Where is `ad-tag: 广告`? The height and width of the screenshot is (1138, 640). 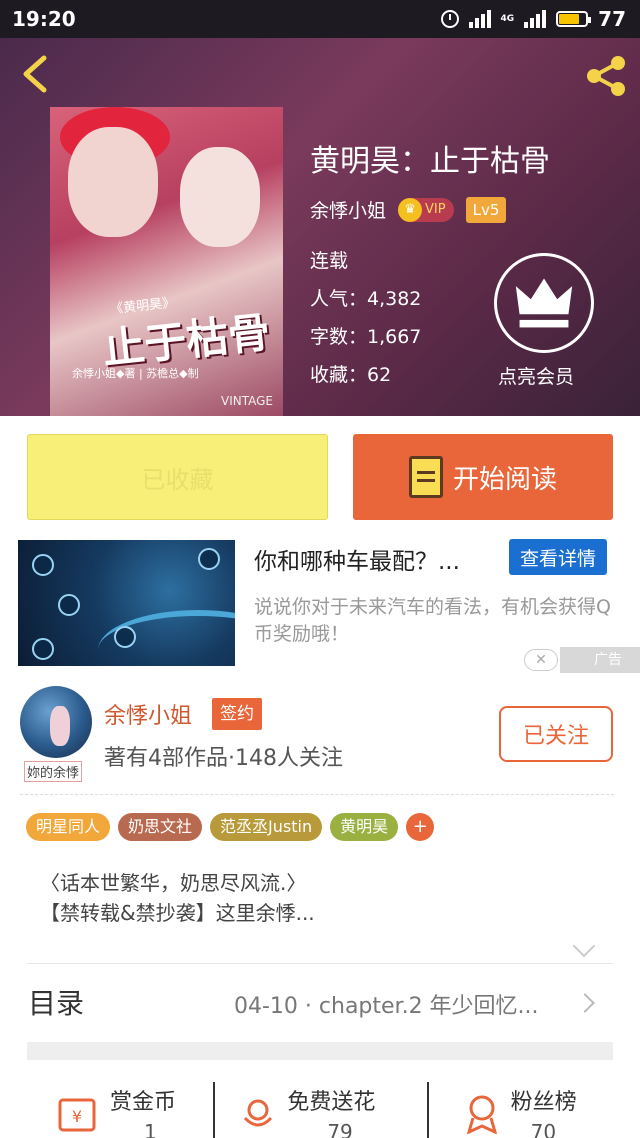
ad-tag: 广告 is located at coordinates (600, 660).